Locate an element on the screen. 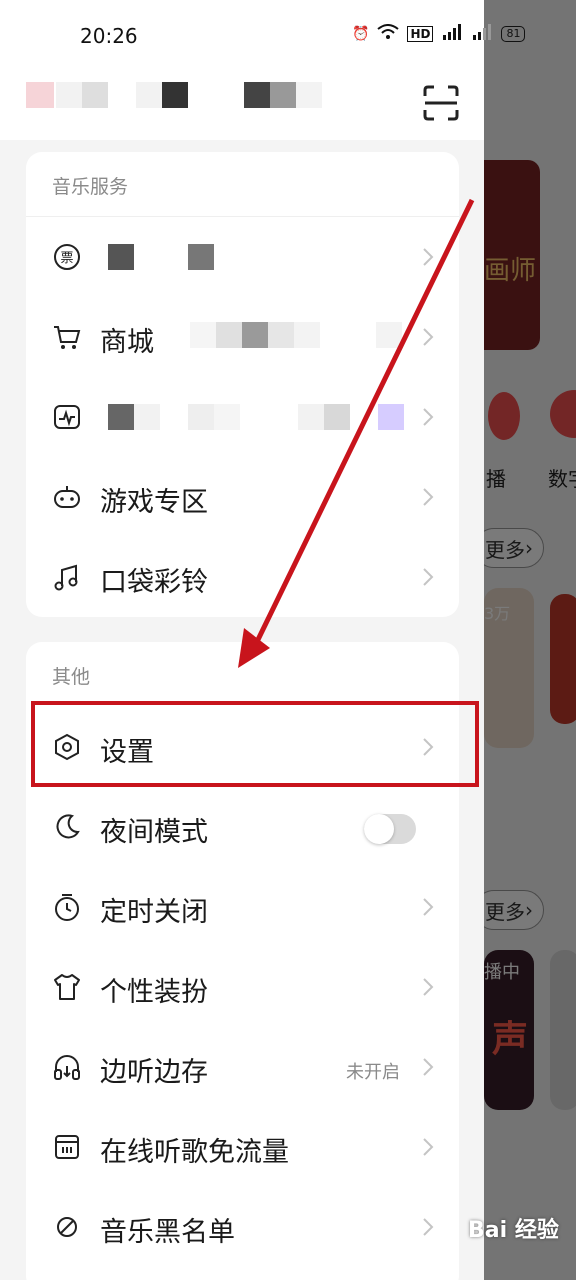 The width and height of the screenshot is (576, 1280). svg-text: 票 is located at coordinates (66, 258).